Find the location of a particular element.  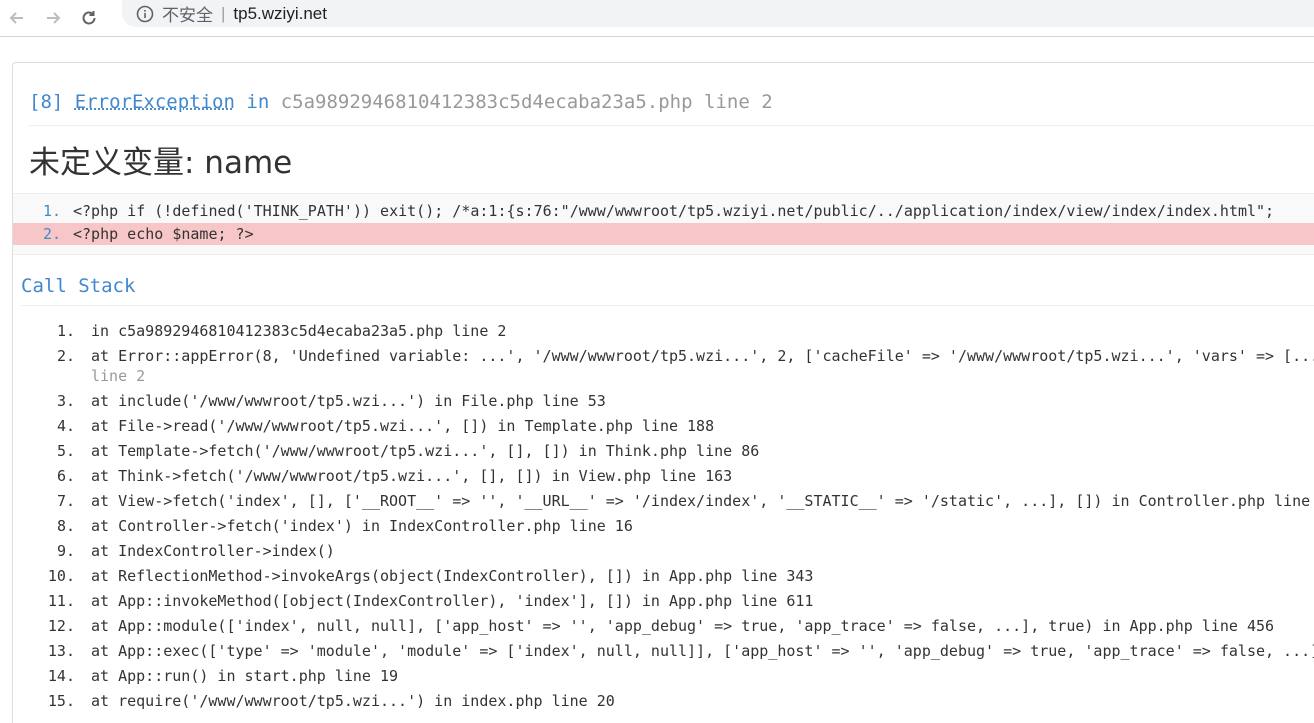

source-line-code: <?php echo $name; ?> is located at coordinates (163, 234).